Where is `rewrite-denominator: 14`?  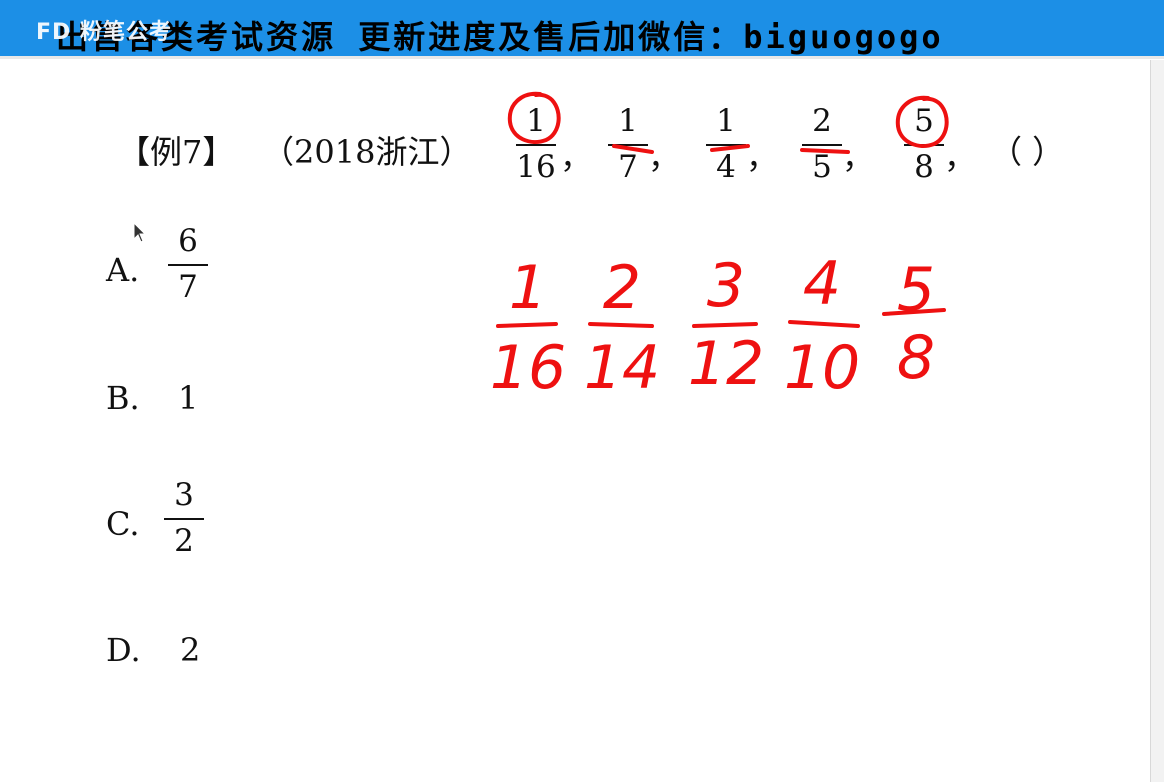 rewrite-denominator: 14 is located at coordinates (622, 368).